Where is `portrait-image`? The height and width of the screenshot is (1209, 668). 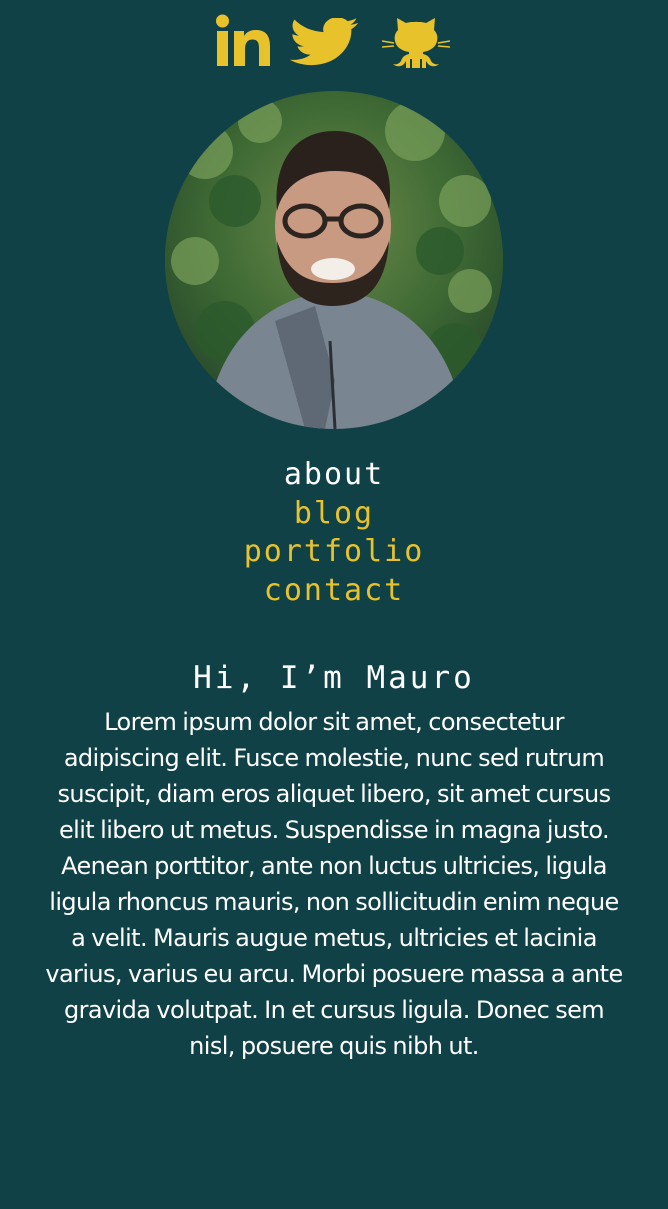
portrait-image is located at coordinates (334, 260).